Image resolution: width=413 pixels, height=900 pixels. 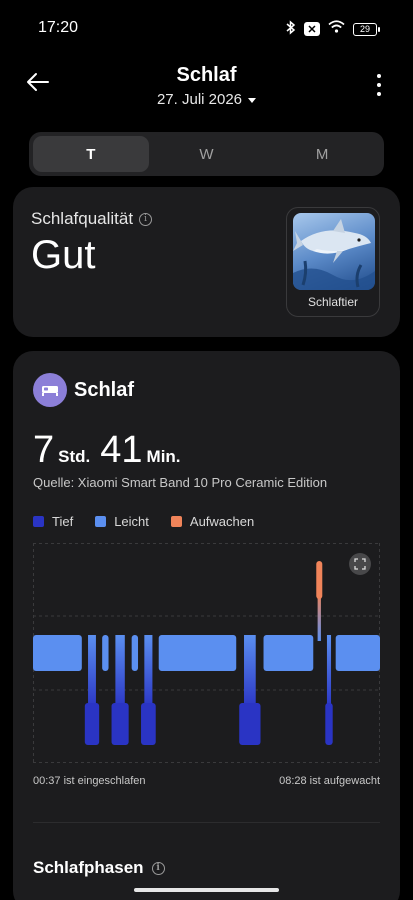 What do you see at coordinates (91, 154) in the screenshot?
I see `tab-day: T` at bounding box center [91, 154].